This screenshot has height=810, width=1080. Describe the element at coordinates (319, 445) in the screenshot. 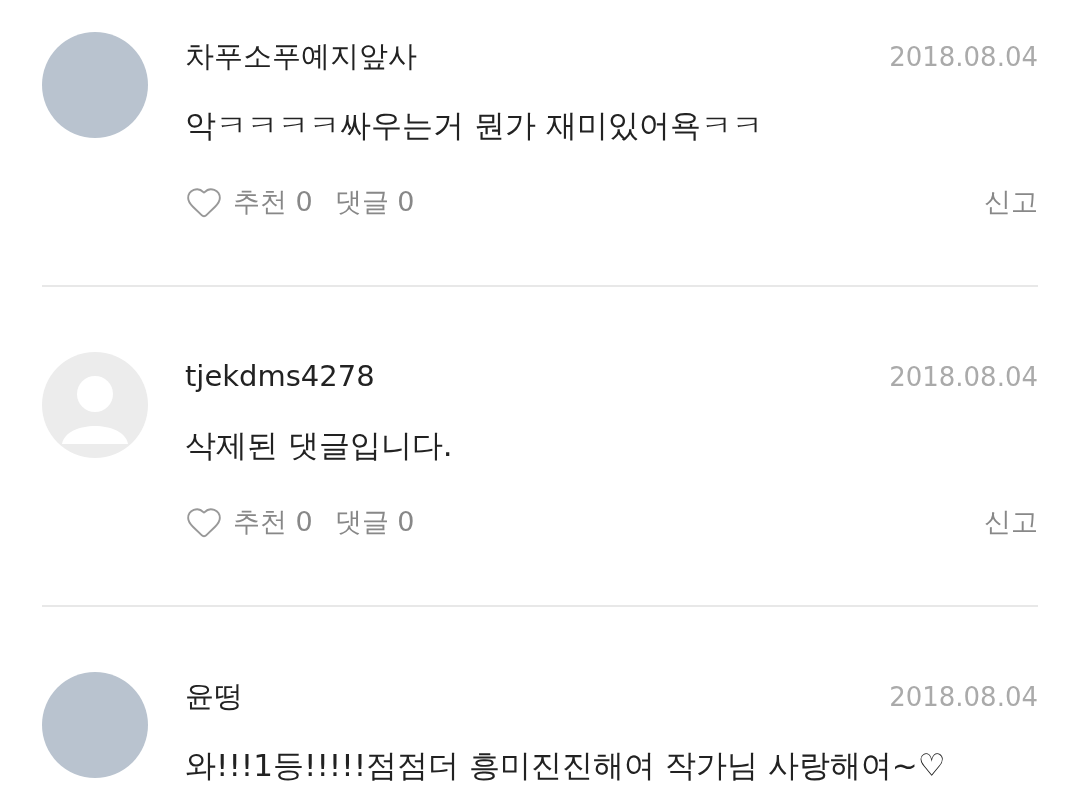

I see `comment-text: 삭제된 댓글입니다.` at that location.